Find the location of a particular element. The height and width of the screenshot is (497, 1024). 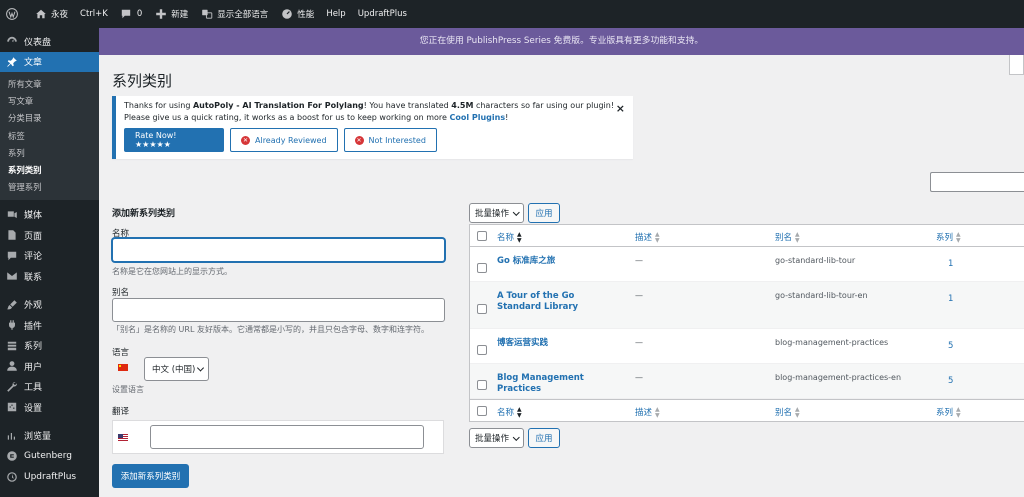

sidebar-item-user: 用户 is located at coordinates (49, 366).